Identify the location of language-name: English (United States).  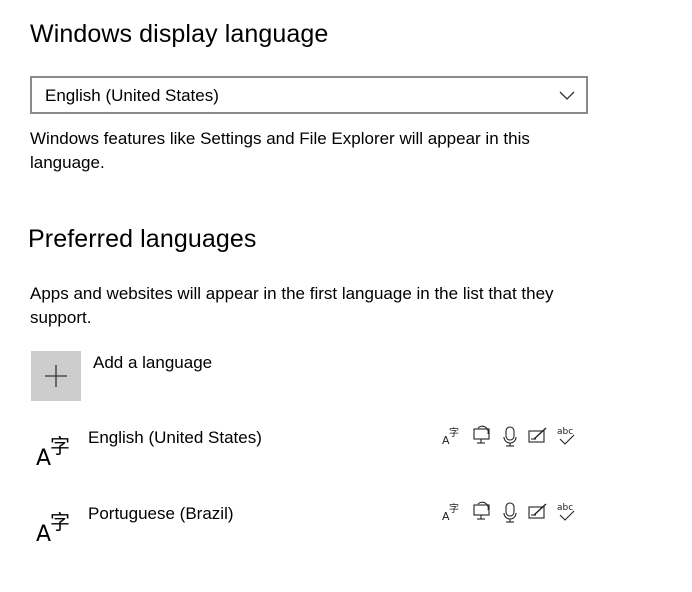
(175, 437).